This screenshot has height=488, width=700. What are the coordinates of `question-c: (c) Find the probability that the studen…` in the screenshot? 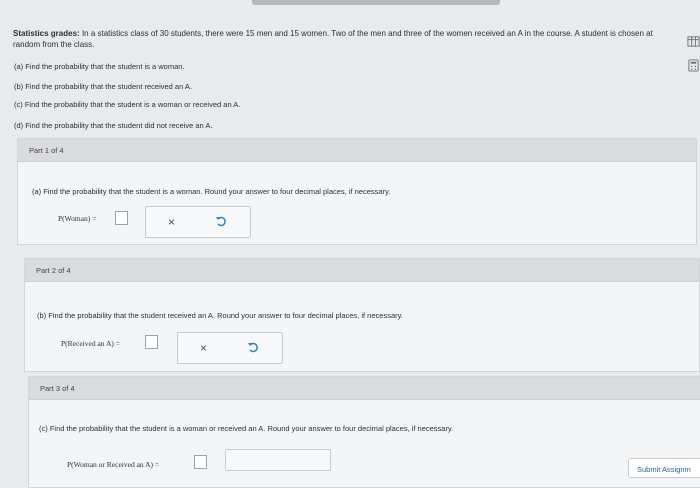 It's located at (127, 104).